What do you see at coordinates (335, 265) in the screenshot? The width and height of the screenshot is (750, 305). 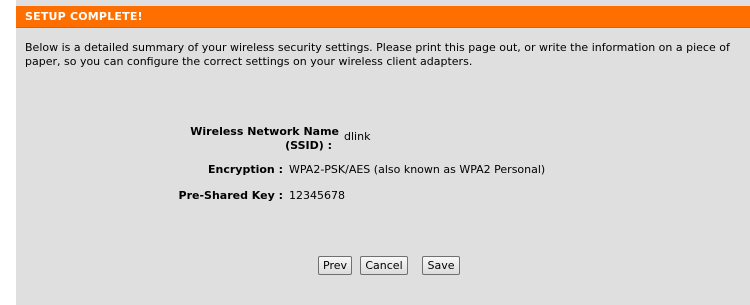 I see `prev-button: Prev` at bounding box center [335, 265].